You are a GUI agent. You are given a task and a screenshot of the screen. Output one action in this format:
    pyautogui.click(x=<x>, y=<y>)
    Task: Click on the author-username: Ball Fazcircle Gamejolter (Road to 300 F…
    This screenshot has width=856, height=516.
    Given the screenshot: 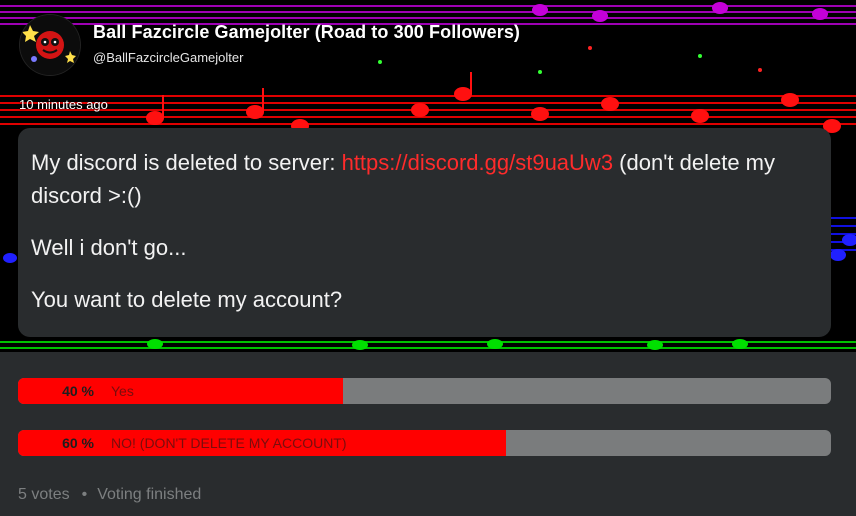 What is the action you would take?
    pyautogui.click(x=306, y=32)
    